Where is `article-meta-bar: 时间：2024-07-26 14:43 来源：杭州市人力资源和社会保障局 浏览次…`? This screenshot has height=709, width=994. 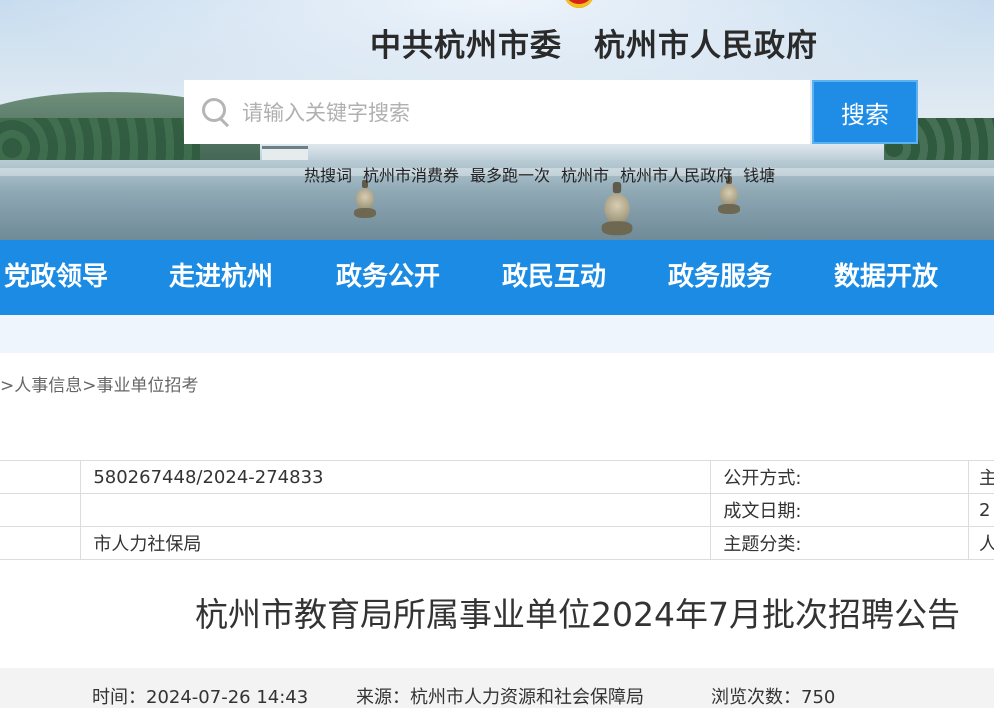 article-meta-bar: 时间：2024-07-26 14:43 来源：杭州市人力资源和社会保障局 浏览次… is located at coordinates (497, 688).